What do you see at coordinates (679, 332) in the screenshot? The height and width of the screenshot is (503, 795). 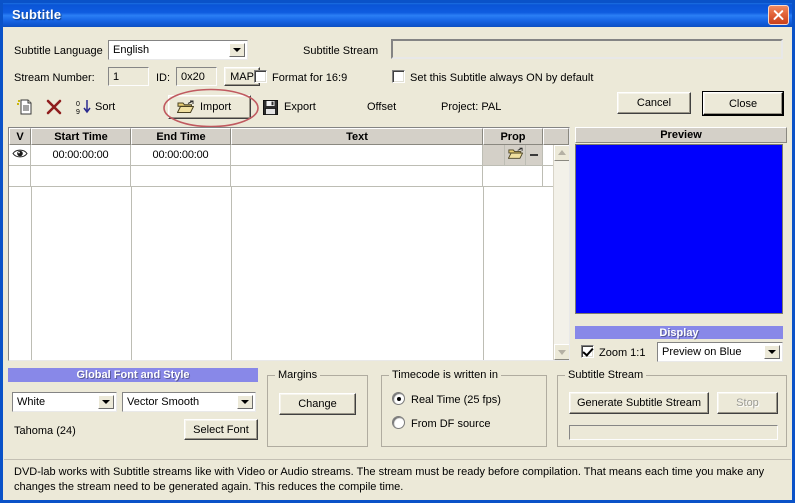 I see `display-bar-label: Display` at bounding box center [679, 332].